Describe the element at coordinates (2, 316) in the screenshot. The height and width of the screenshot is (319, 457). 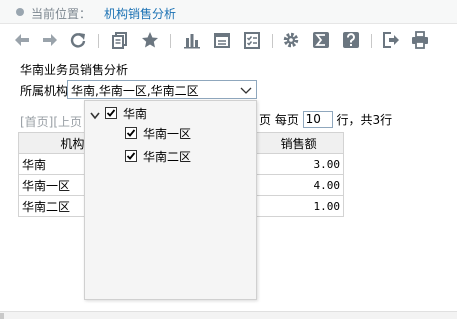
I see `scrollbar-thumb` at that location.